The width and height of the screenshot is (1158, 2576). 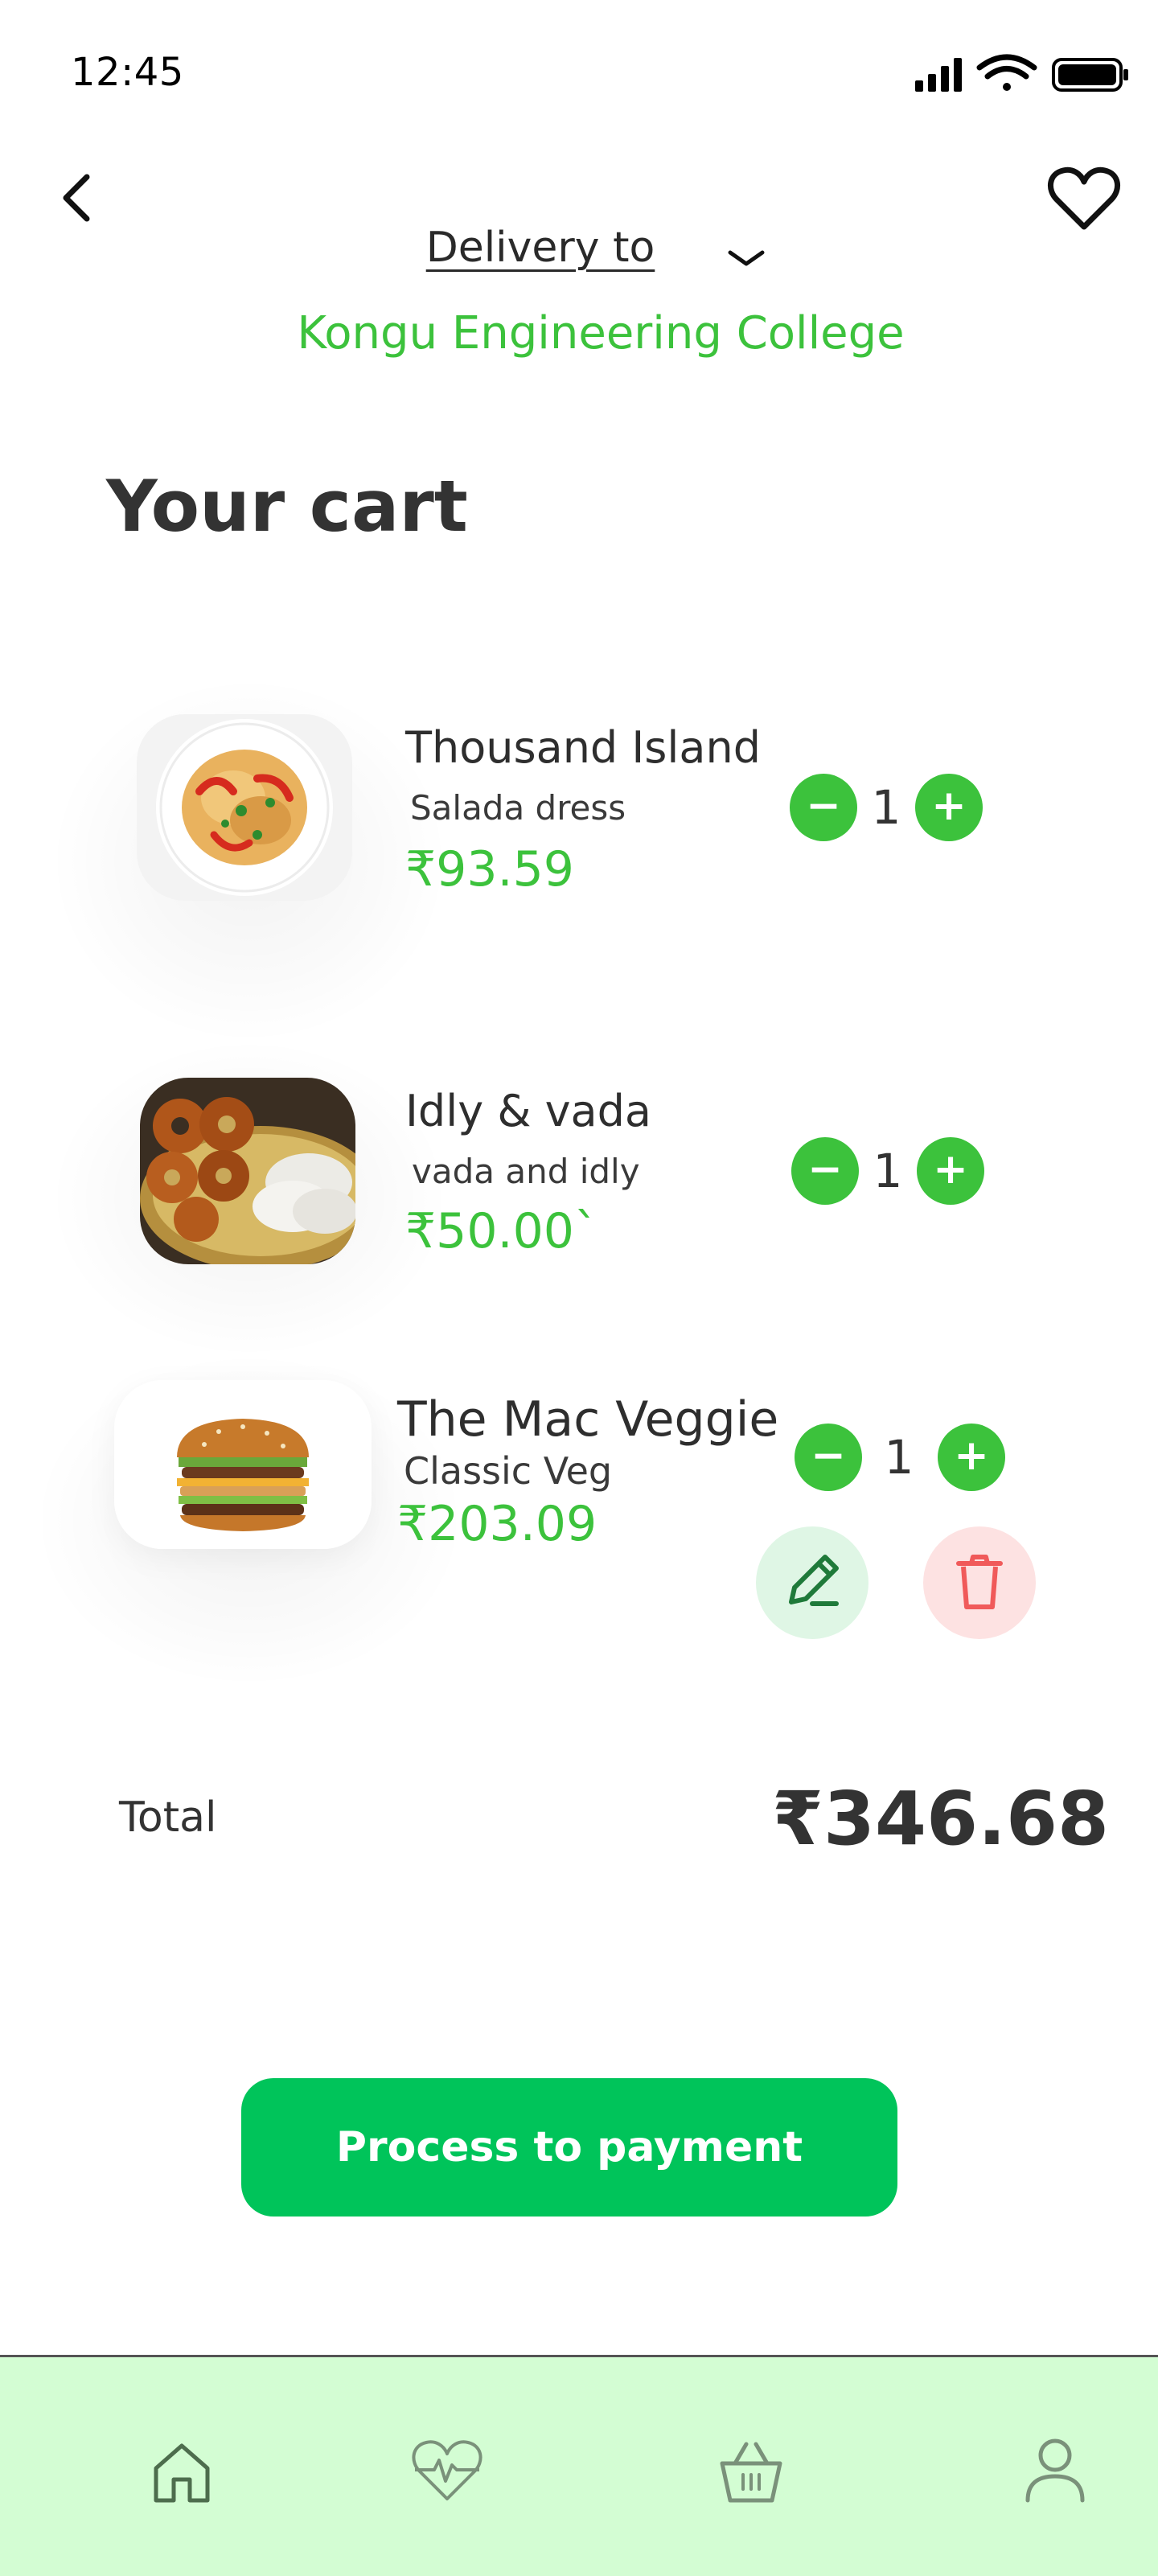 I want to click on trash-icon, so click(x=979, y=1582).